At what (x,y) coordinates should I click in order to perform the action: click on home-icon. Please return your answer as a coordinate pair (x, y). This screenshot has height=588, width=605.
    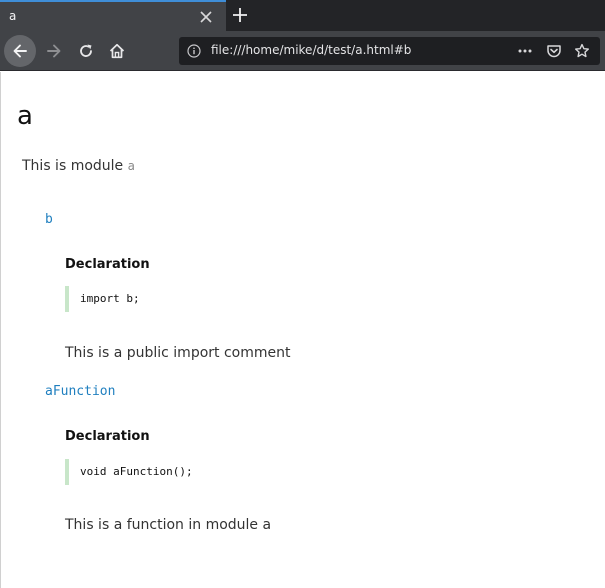
    Looking at the image, I should click on (117, 51).